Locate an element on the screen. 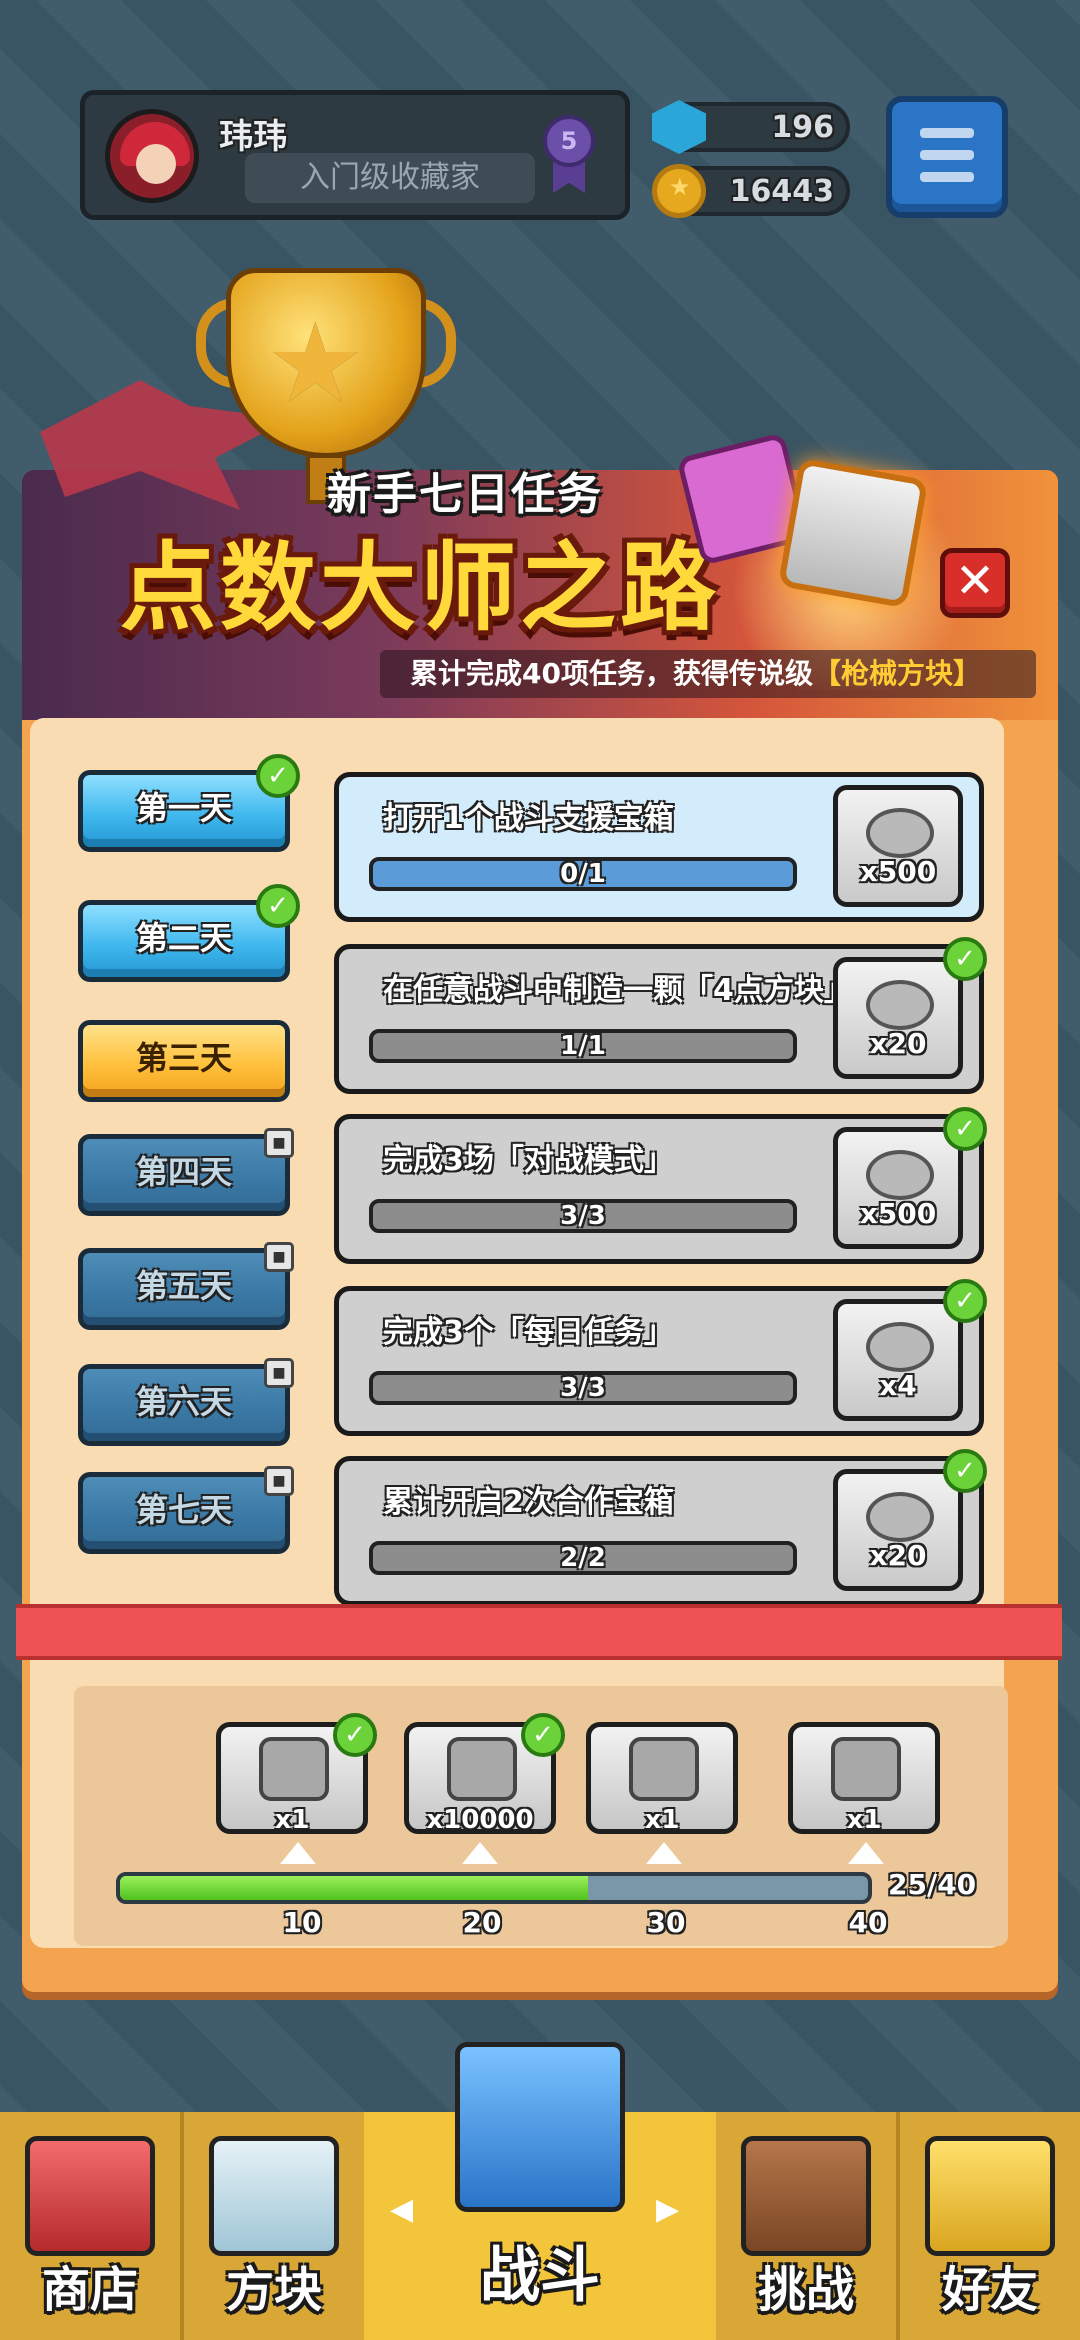  rank-number: 5 is located at coordinates (569, 141).